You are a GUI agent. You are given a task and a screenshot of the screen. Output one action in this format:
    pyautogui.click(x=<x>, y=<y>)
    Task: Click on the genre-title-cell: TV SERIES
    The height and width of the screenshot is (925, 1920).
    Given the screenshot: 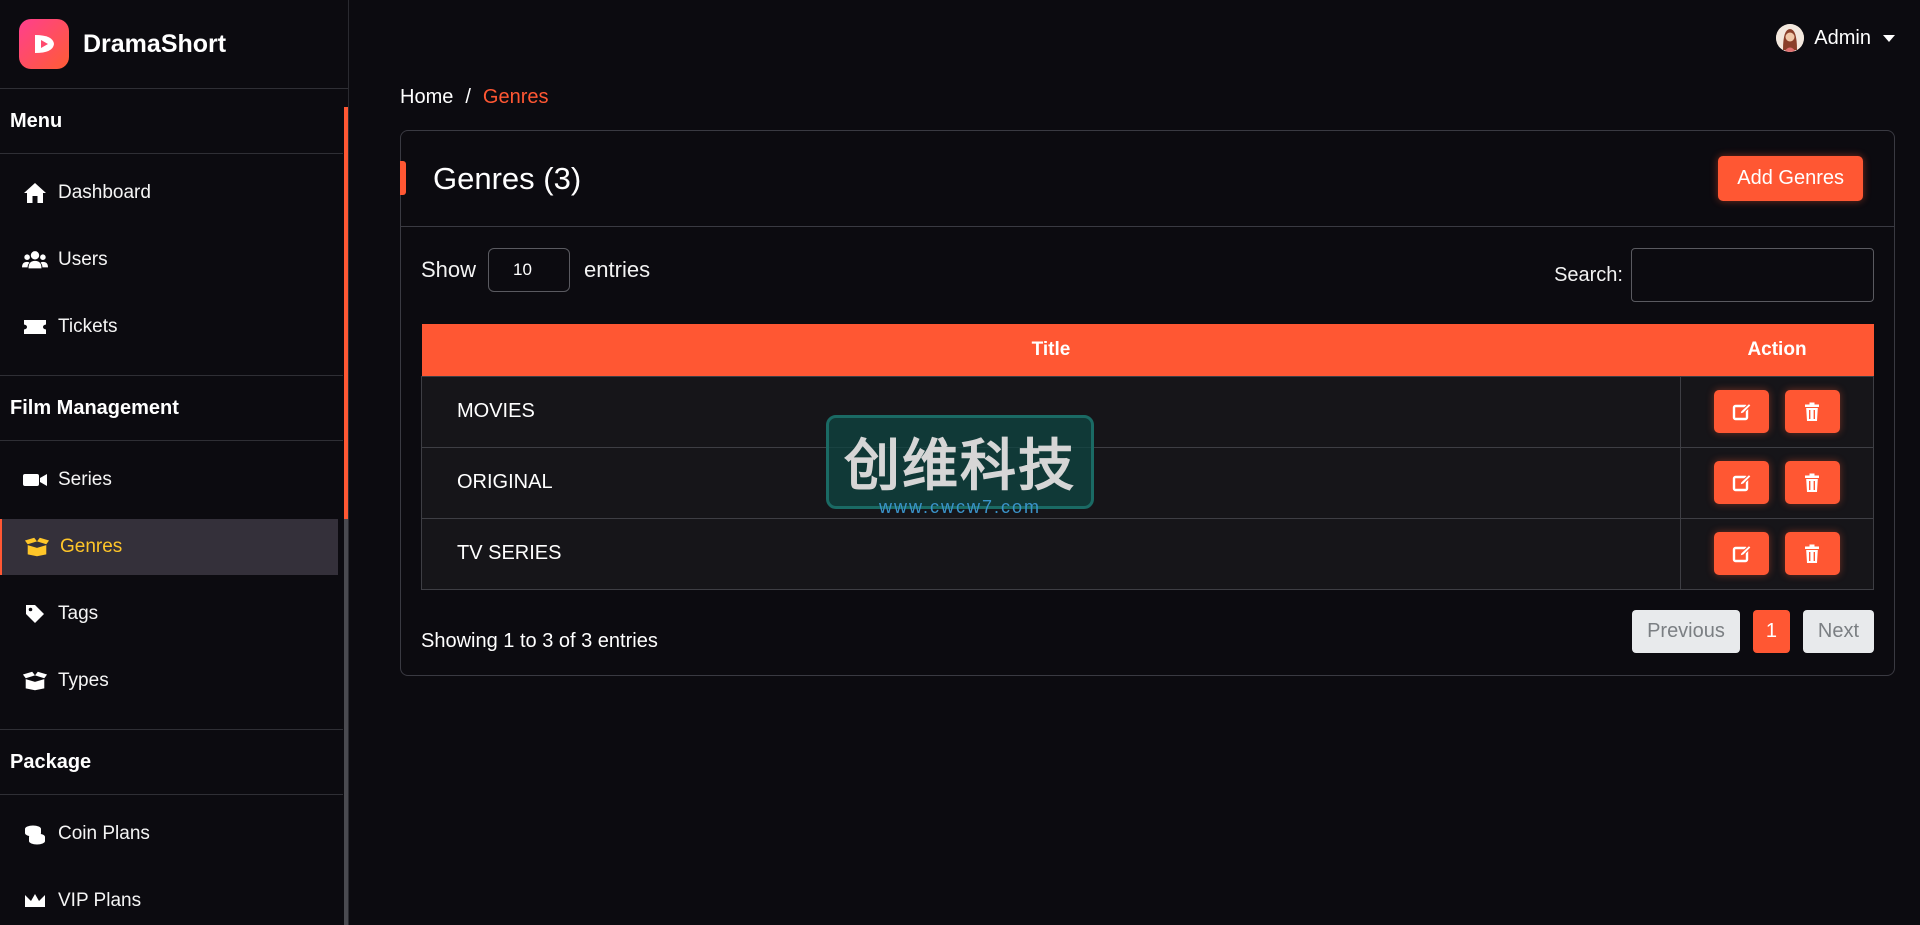 What is the action you would take?
    pyautogui.click(x=1051, y=553)
    